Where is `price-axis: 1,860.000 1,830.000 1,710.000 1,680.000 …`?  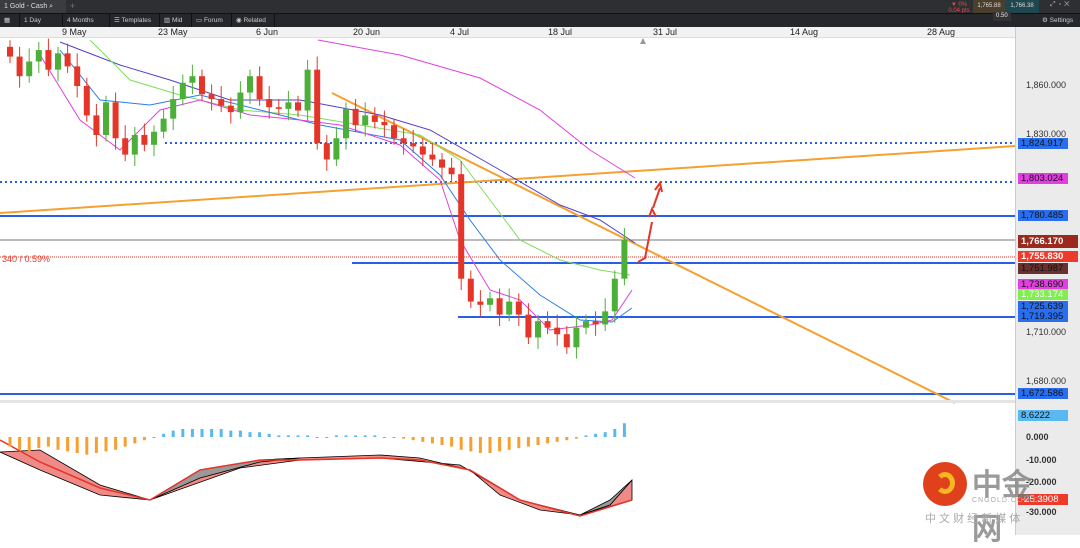 price-axis: 1,860.000 1,830.000 1,710.000 1,680.000 … is located at coordinates (1047, 281).